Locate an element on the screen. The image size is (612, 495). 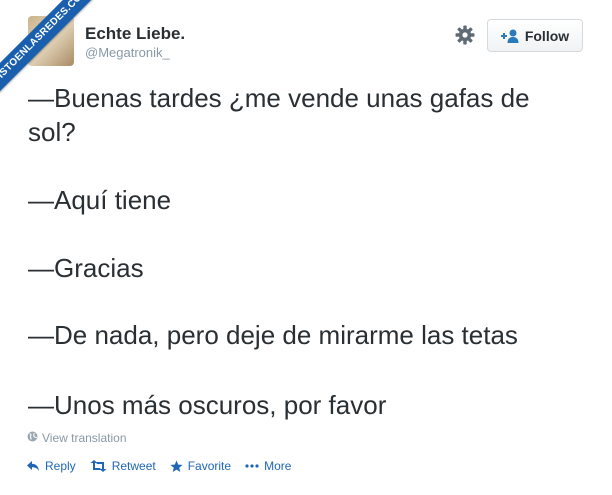
favorite-button: Favorite is located at coordinates (200, 466).